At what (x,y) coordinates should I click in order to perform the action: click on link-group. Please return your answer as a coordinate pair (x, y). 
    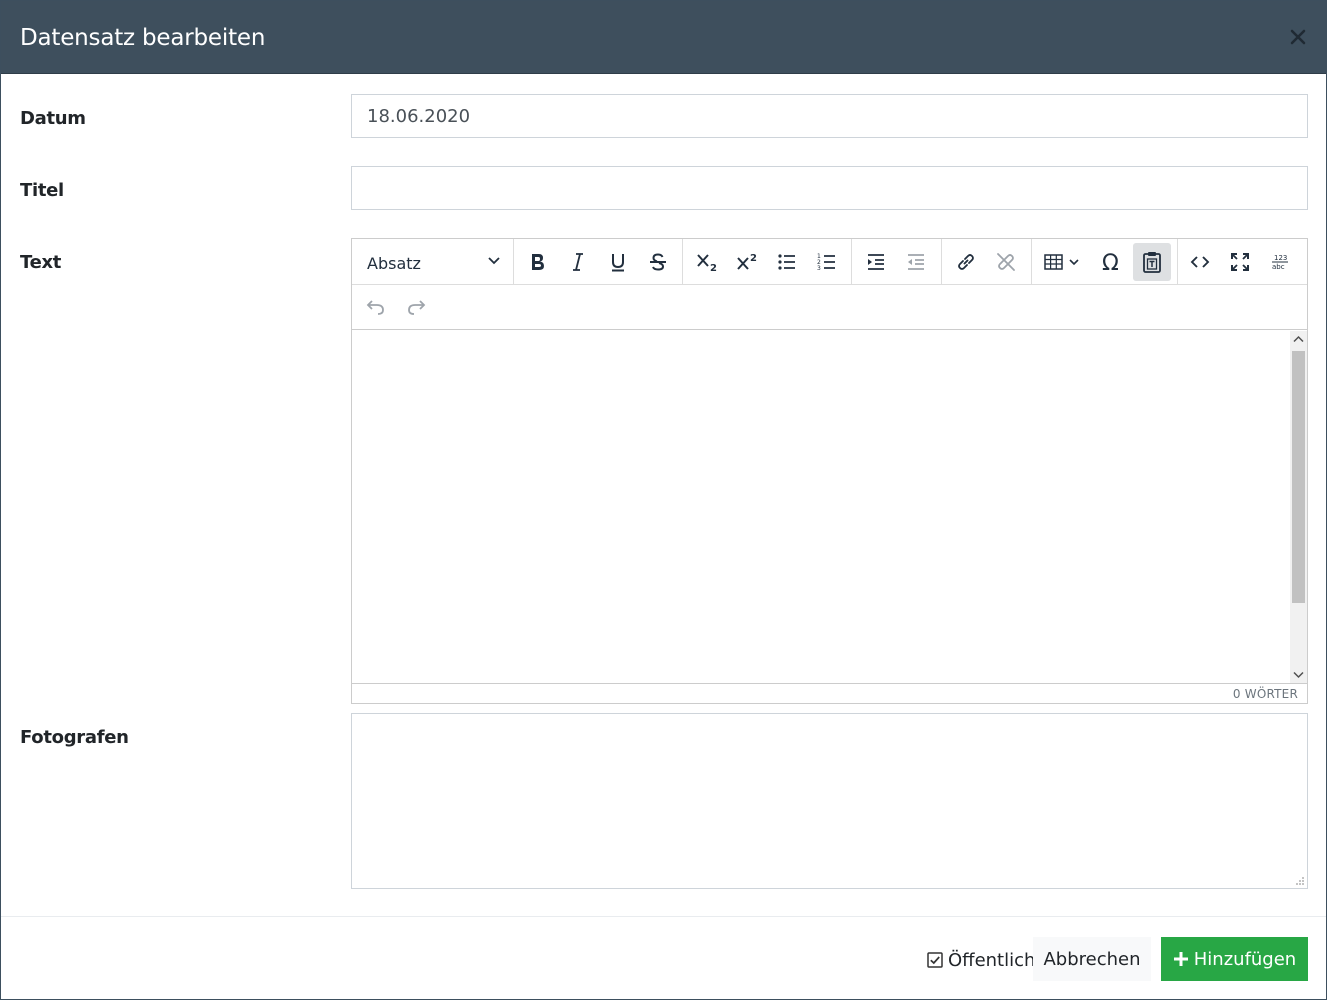
    Looking at the image, I should click on (987, 262).